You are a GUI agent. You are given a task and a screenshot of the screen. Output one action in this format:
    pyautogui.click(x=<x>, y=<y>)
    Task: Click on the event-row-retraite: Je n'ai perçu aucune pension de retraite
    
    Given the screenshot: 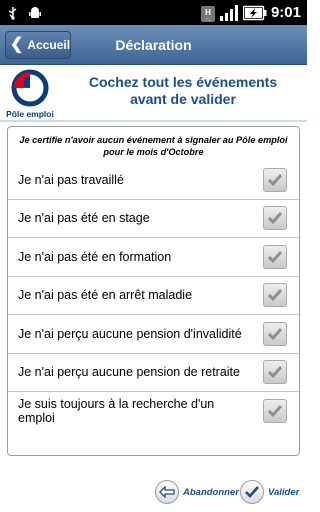 What is the action you would take?
    pyautogui.click(x=153, y=373)
    